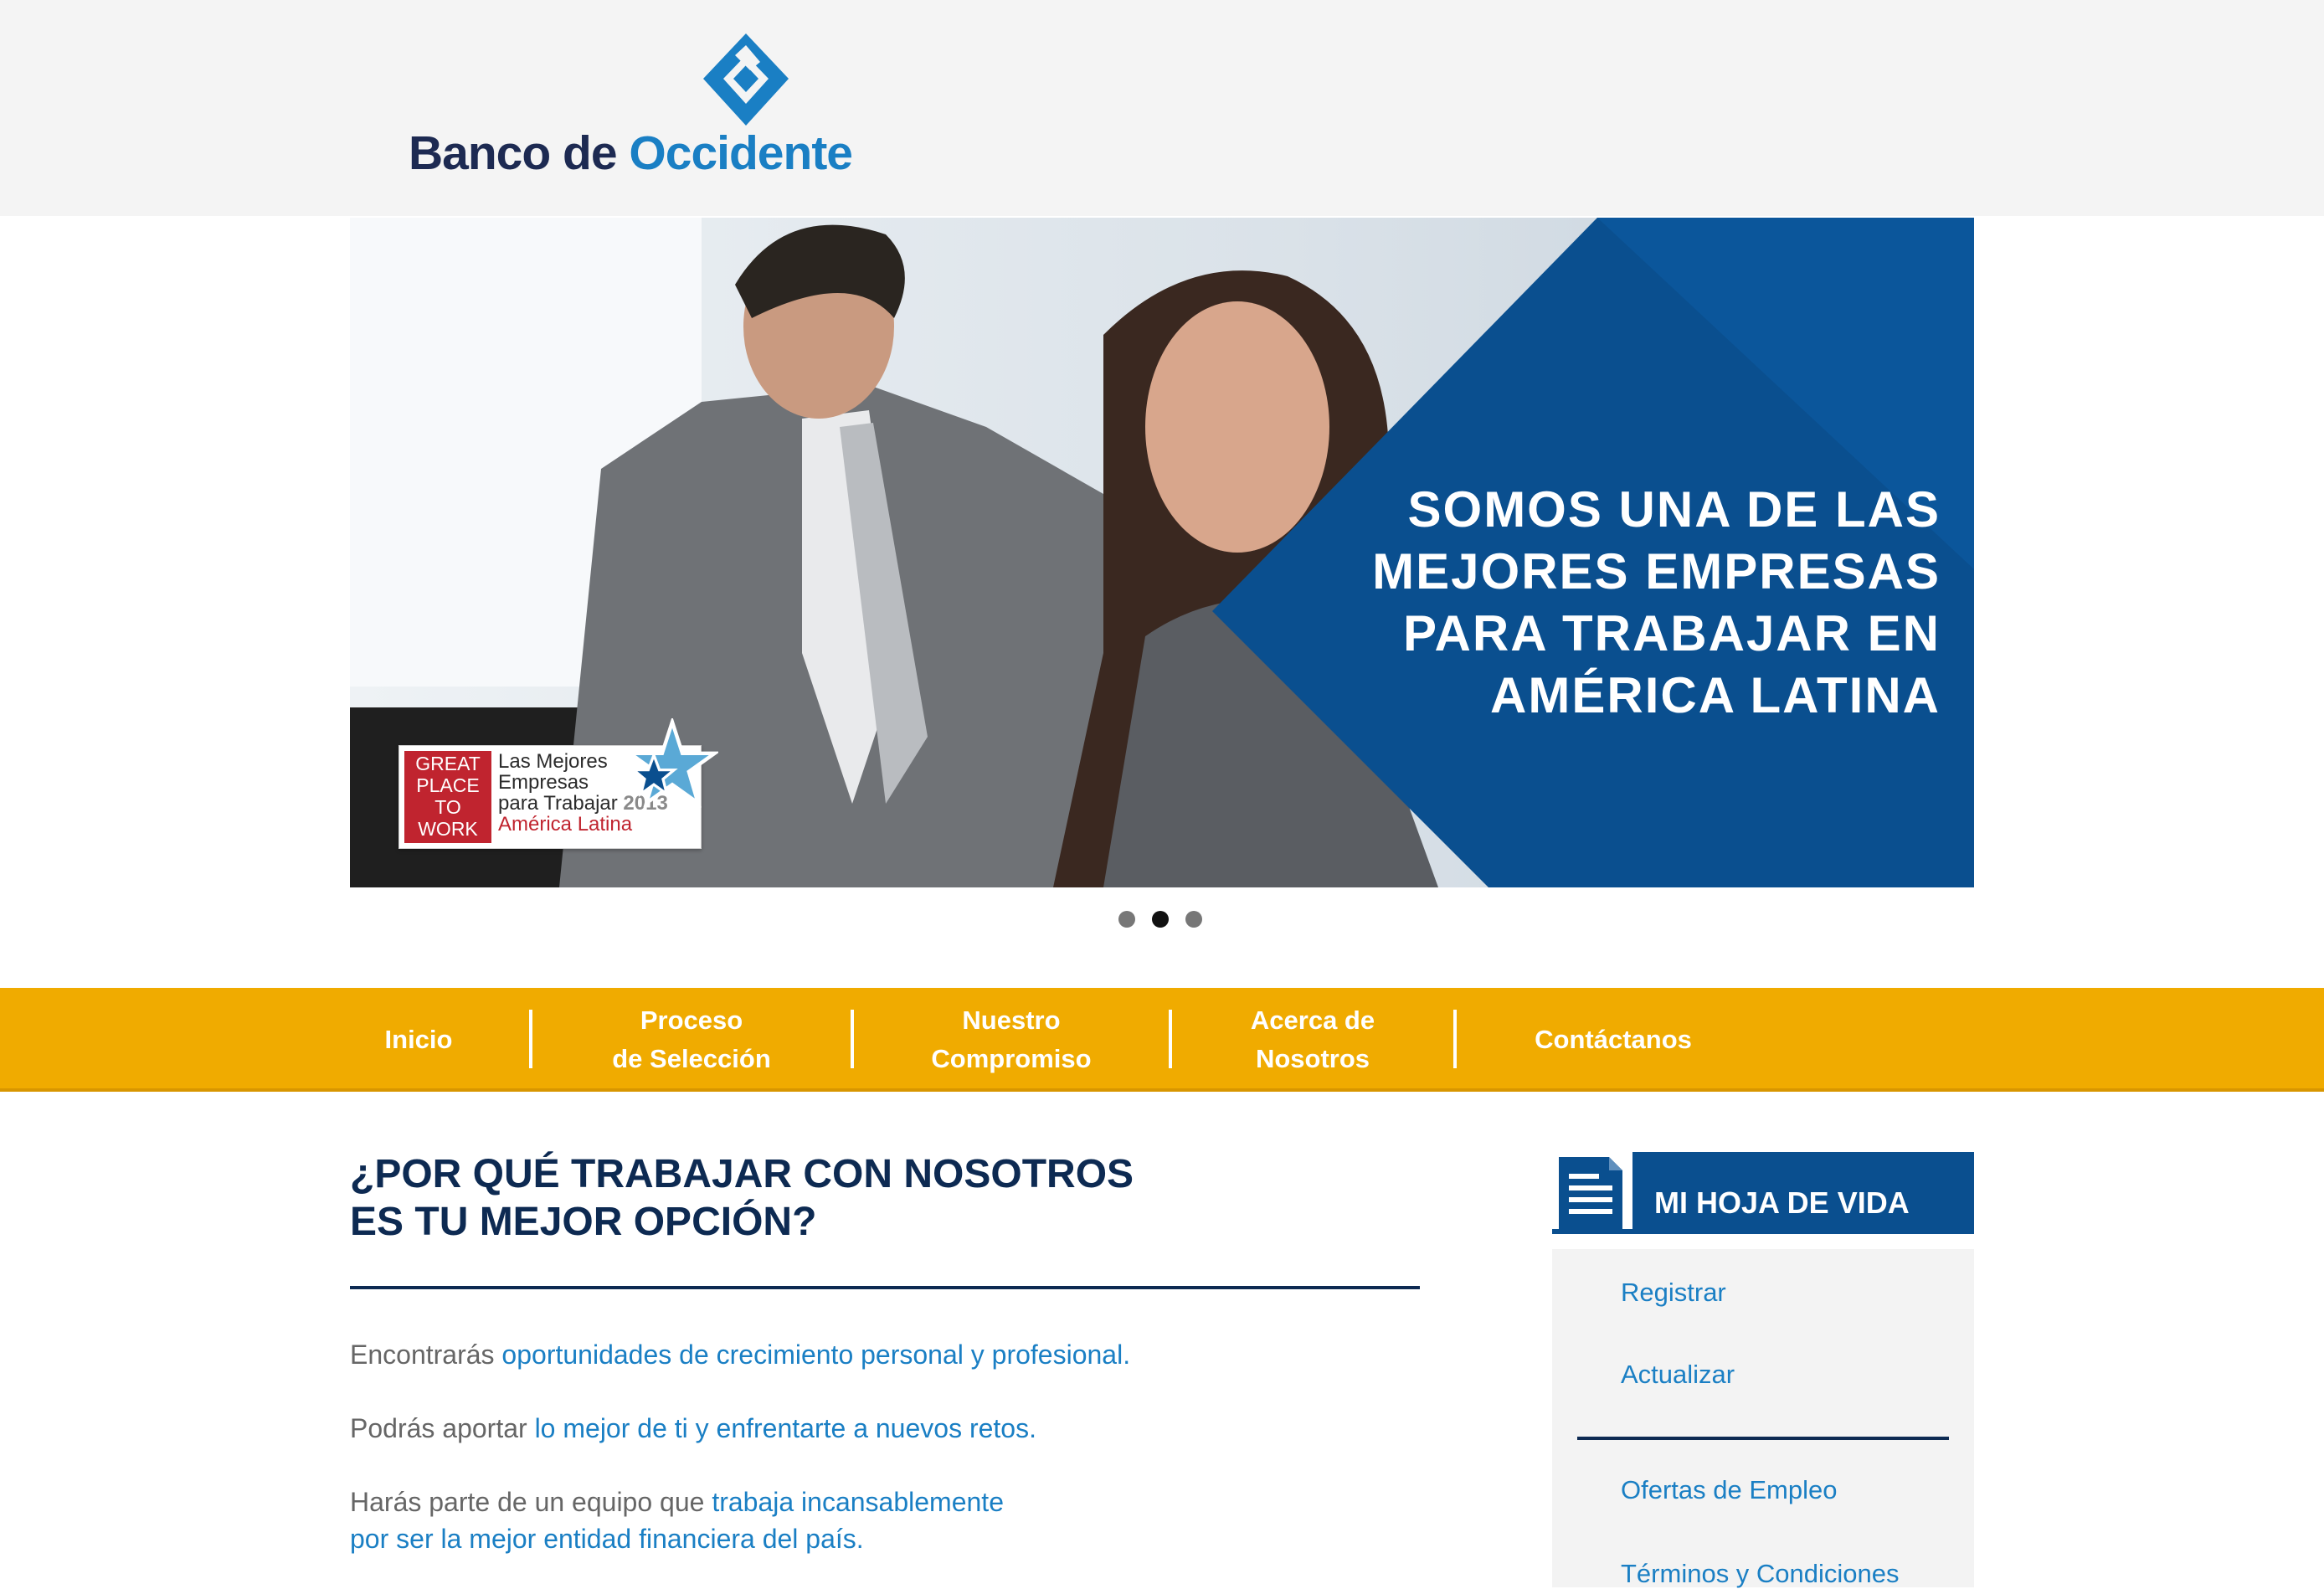 The width and height of the screenshot is (2324, 1589). I want to click on benefit-prefix: Encontrarás, so click(426, 1355).